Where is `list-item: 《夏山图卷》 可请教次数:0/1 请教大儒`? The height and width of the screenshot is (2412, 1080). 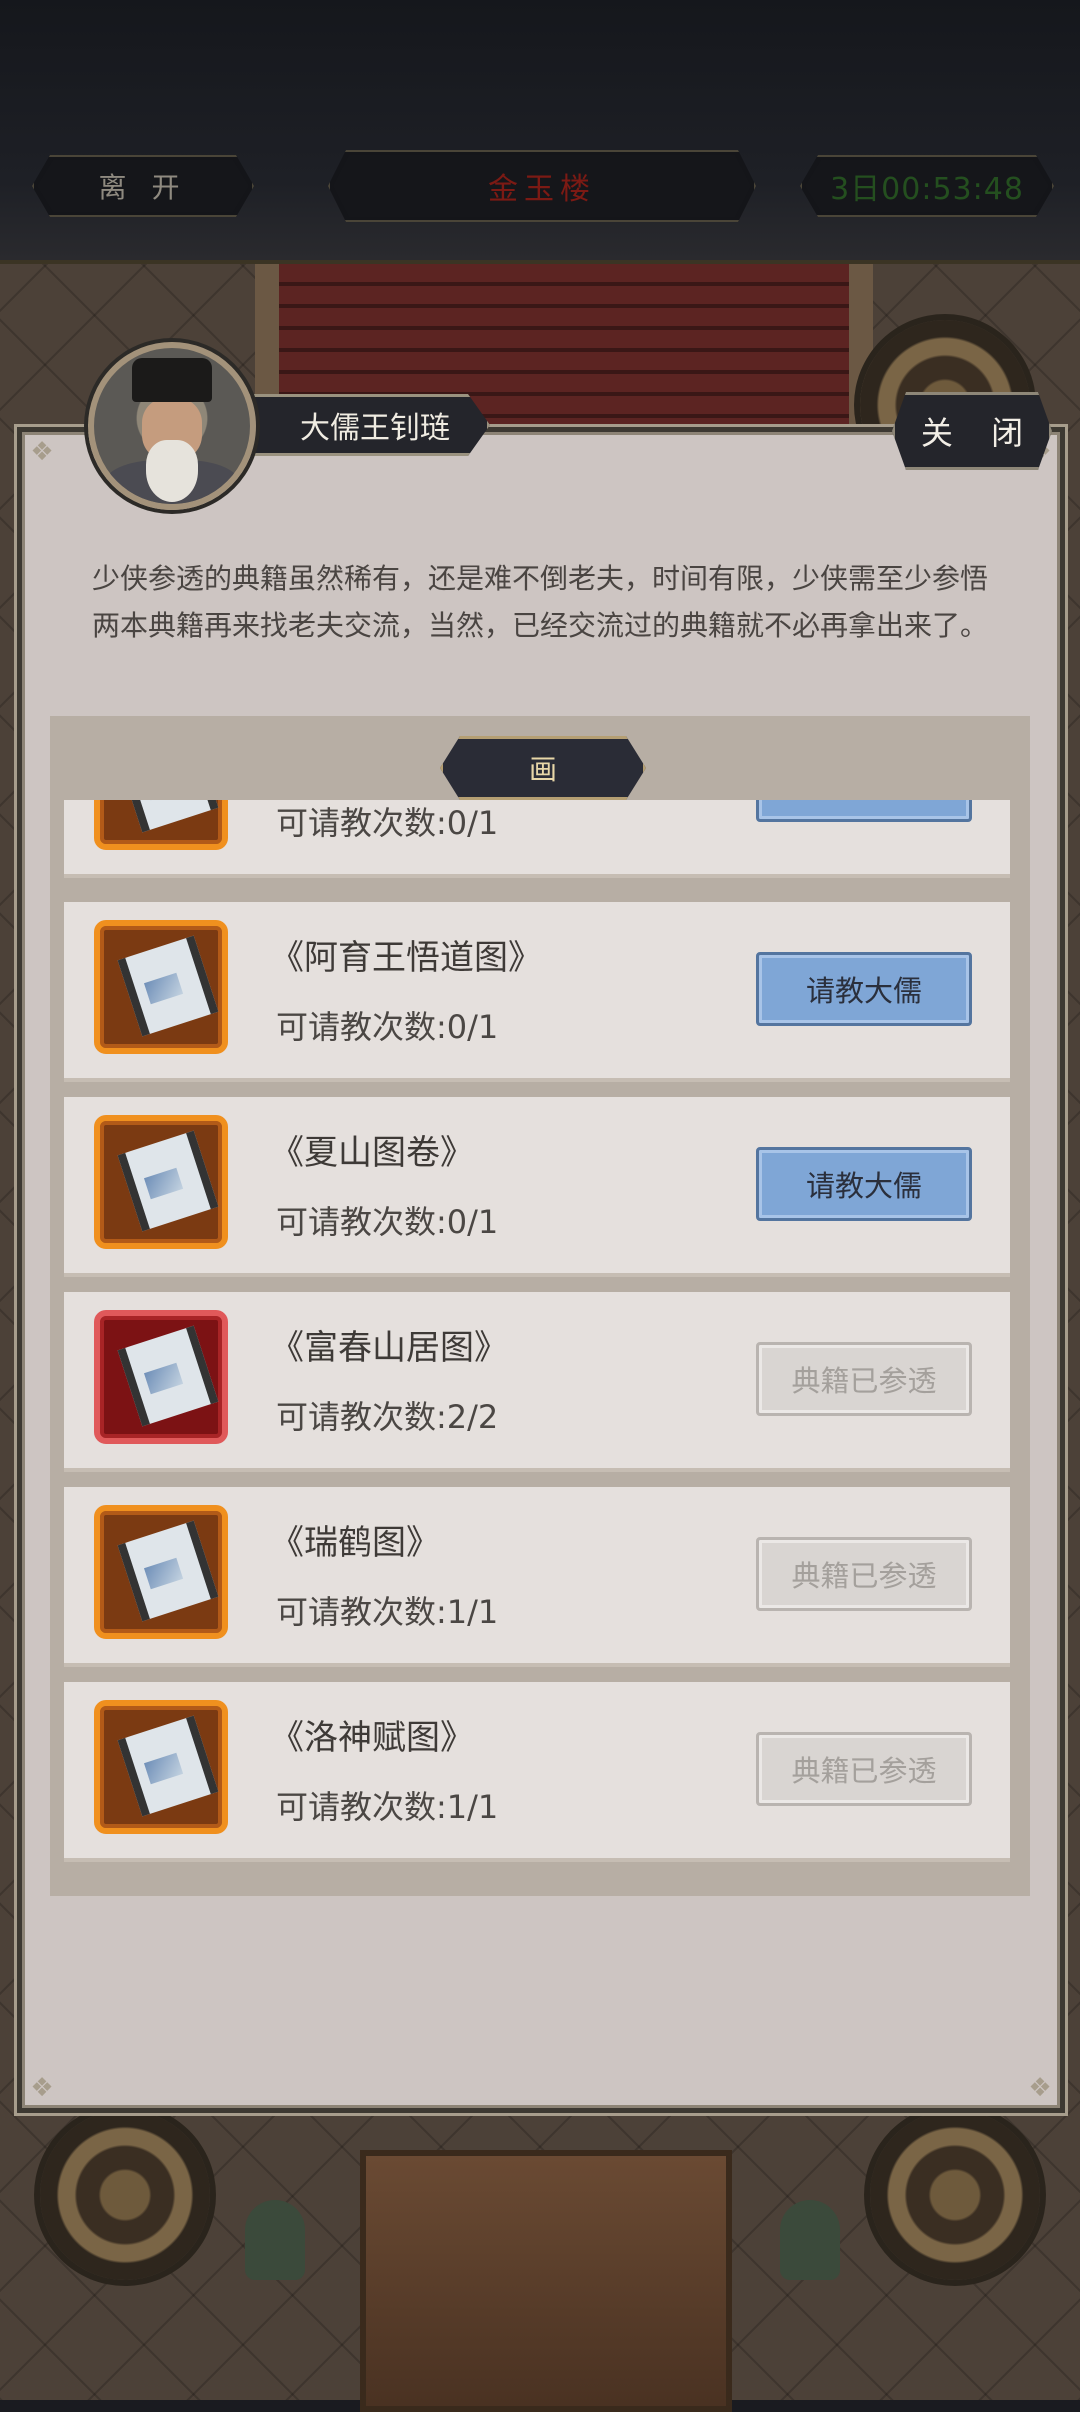 list-item: 《夏山图卷》 可请教次数:0/1 请教大儒 is located at coordinates (537, 1185).